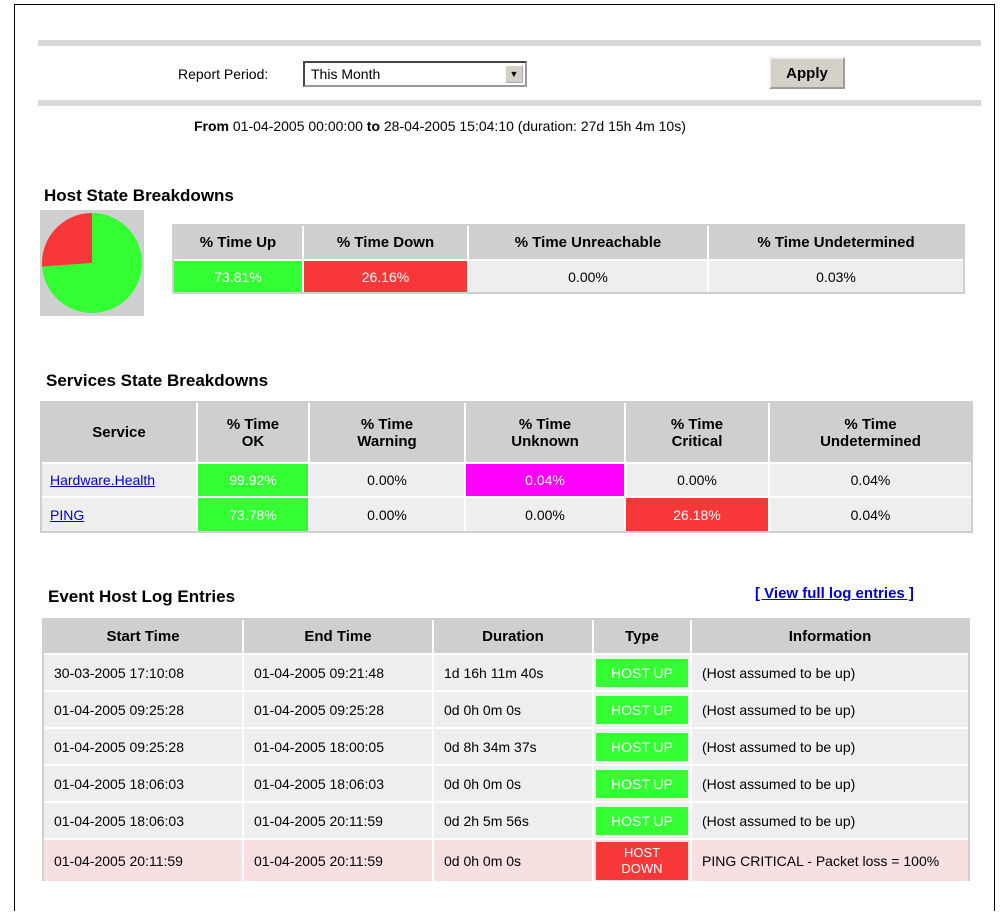 The image size is (1008, 912). What do you see at coordinates (253, 441) in the screenshot?
I see `header-ok-line2: OK` at bounding box center [253, 441].